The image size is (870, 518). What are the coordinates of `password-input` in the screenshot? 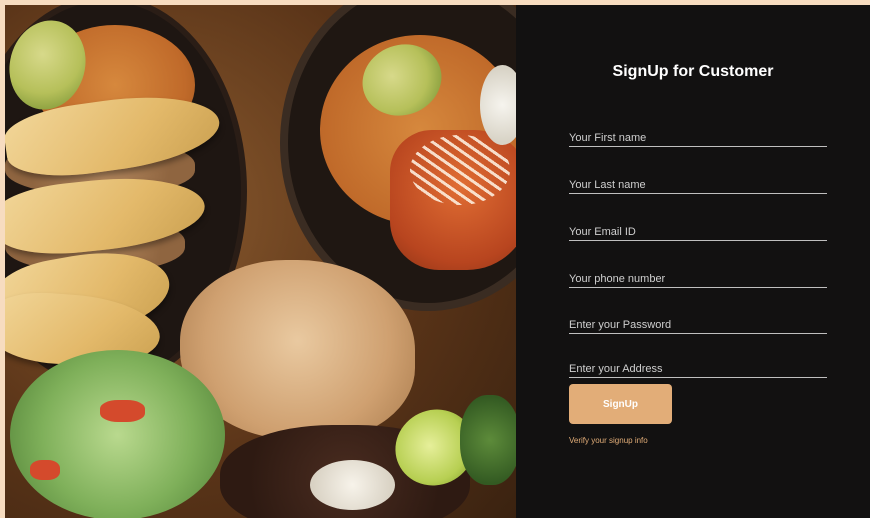 It's located at (698, 325).